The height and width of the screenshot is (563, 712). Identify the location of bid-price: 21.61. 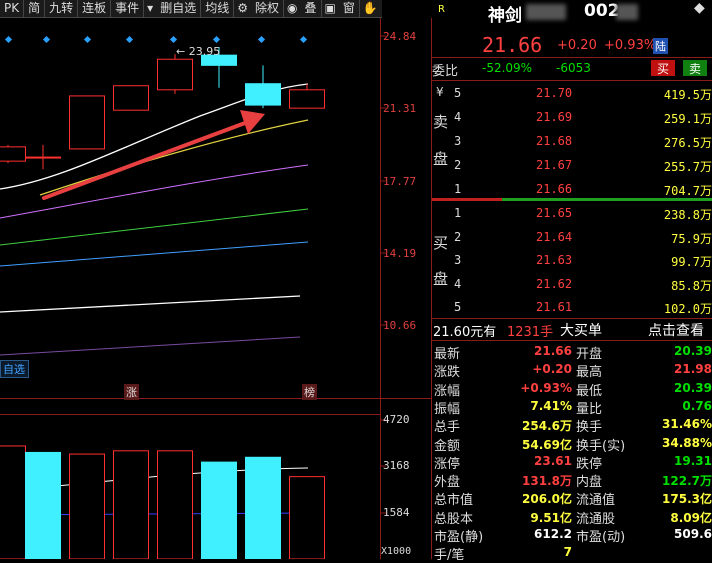
(554, 307).